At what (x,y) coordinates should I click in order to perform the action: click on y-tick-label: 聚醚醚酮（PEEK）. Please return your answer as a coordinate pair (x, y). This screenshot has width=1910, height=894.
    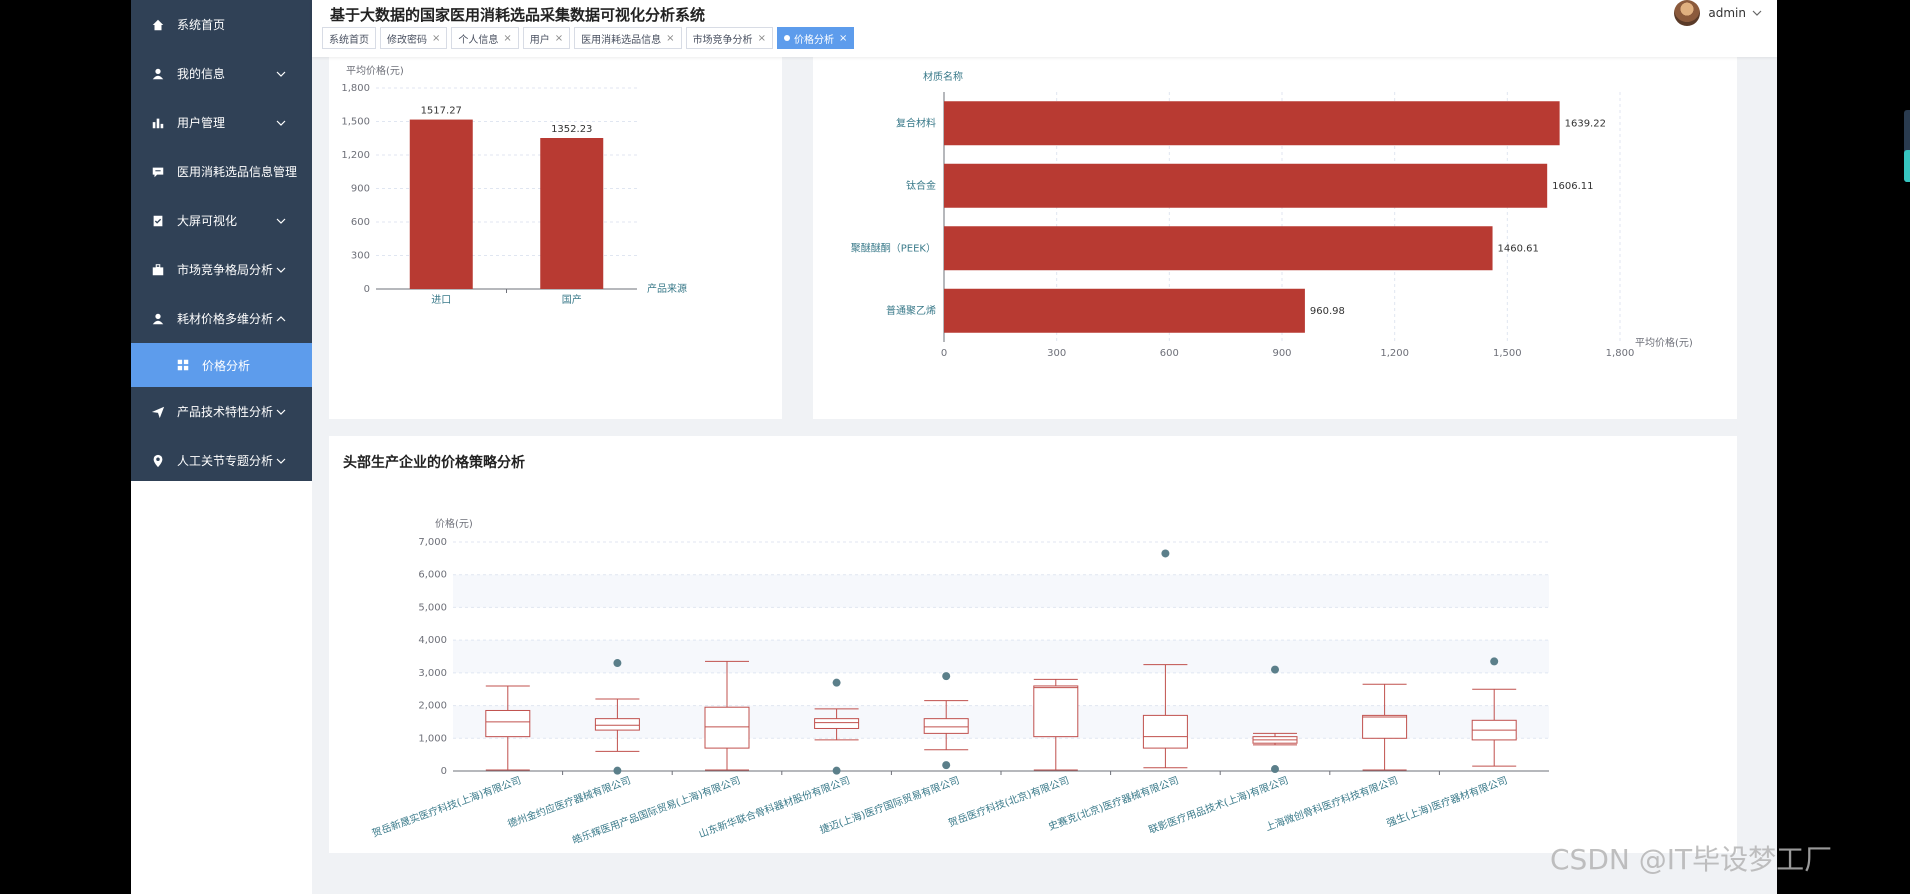
    Looking at the image, I should click on (893, 247).